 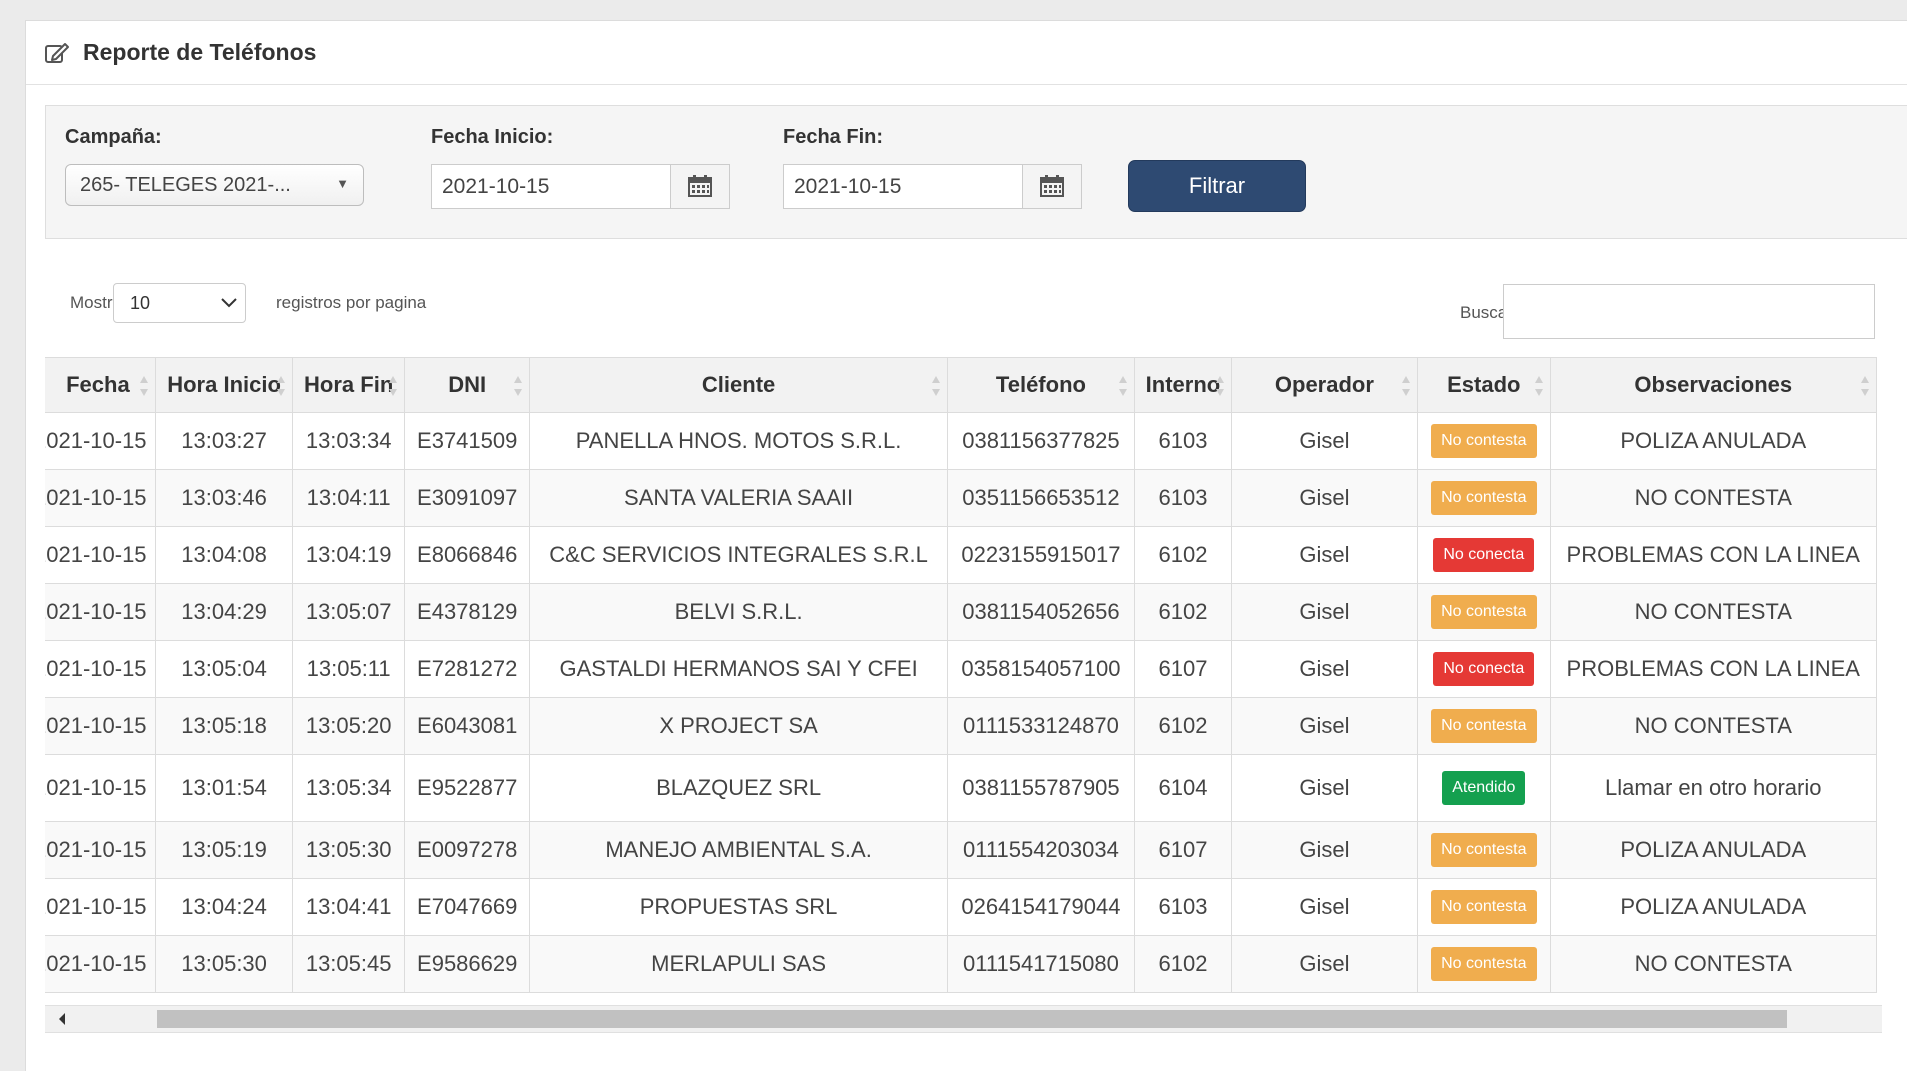 What do you see at coordinates (738, 726) in the screenshot?
I see `cell-cliente: X PROJECT SA` at bounding box center [738, 726].